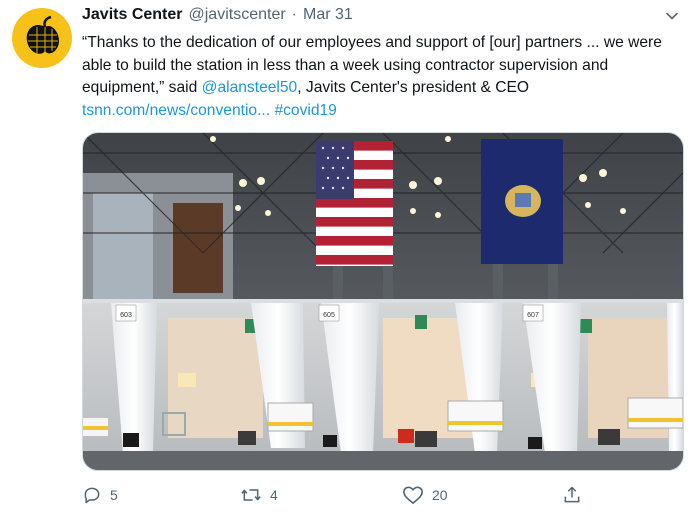 This screenshot has width=700, height=516. I want to click on avatar, so click(42, 38).